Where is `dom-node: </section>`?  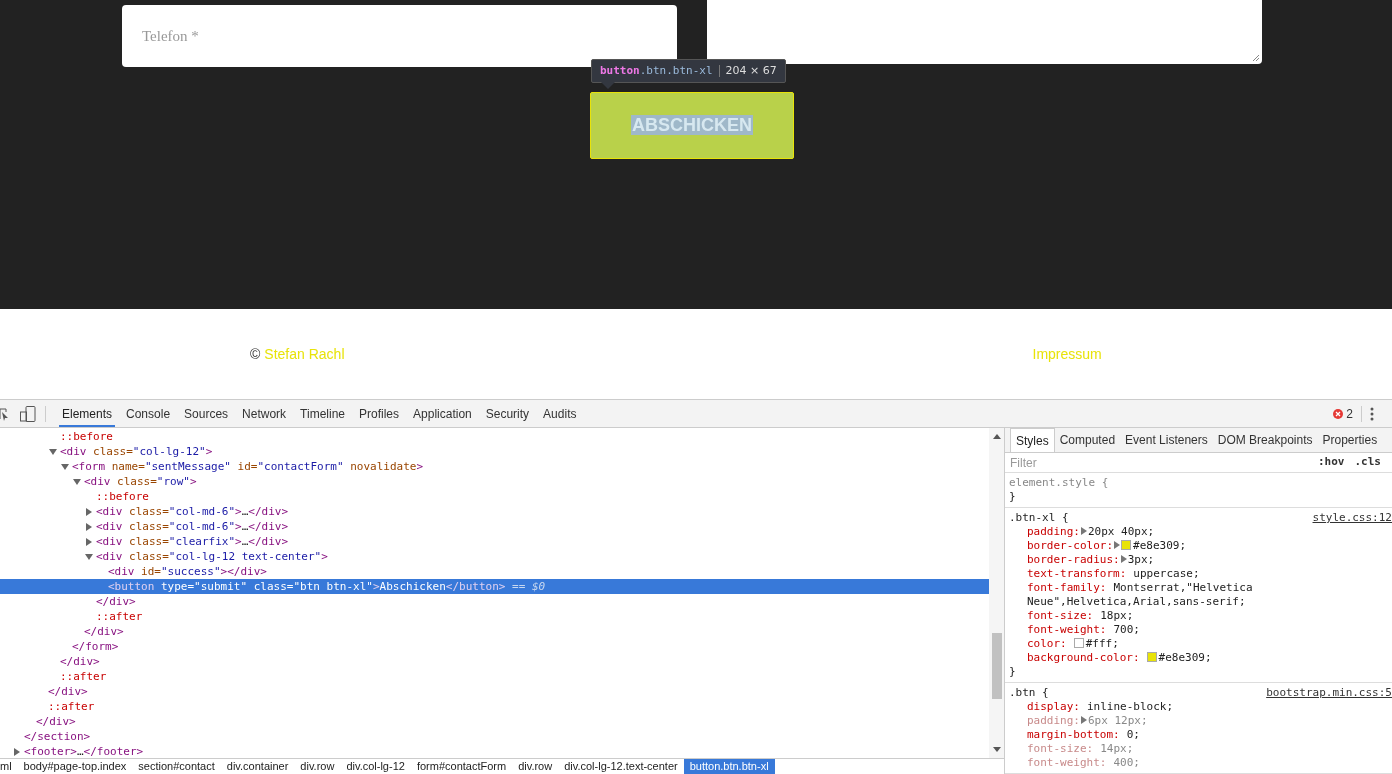 dom-node: </section> is located at coordinates (494, 736).